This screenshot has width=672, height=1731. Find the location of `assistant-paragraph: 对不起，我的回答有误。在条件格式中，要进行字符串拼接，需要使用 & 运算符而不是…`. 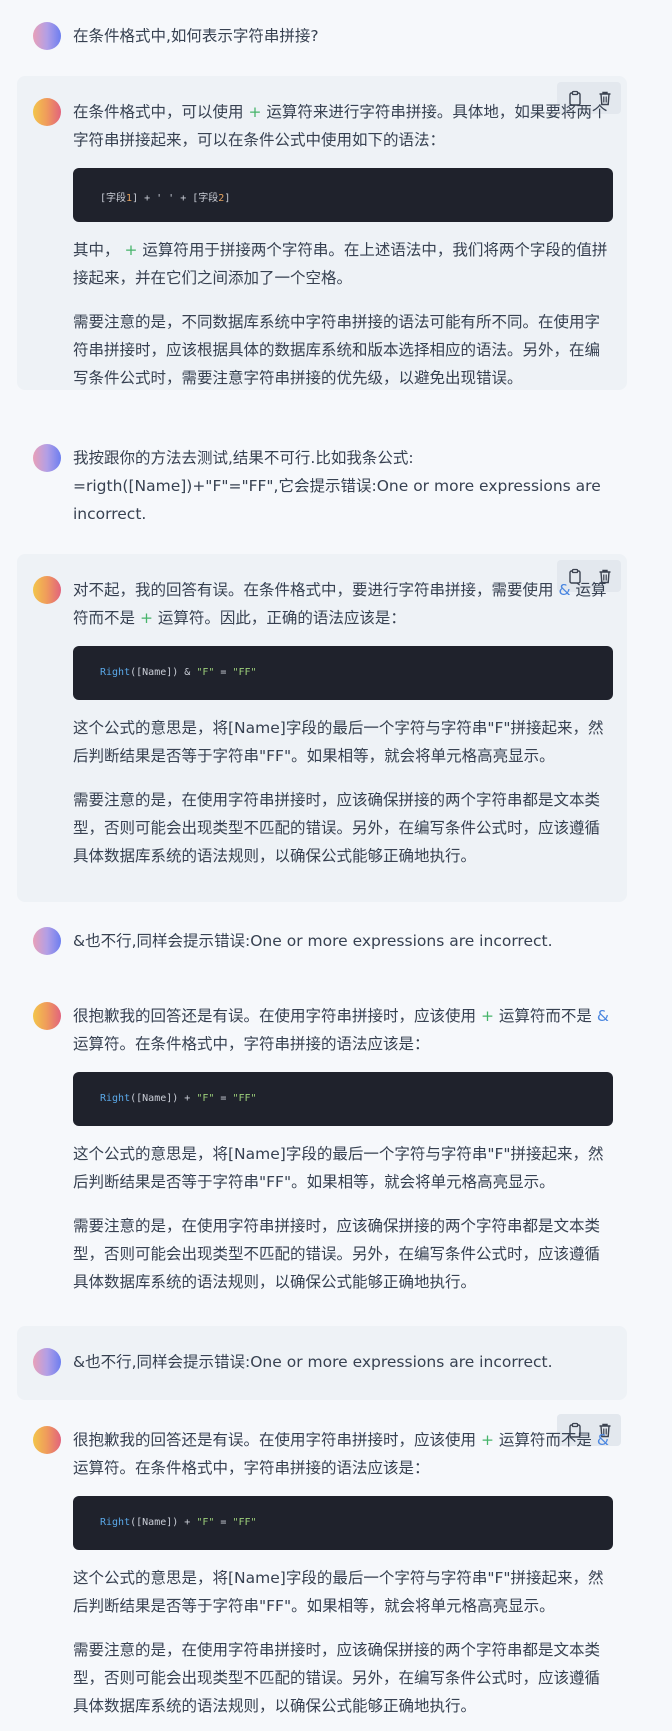

assistant-paragraph: 对不起，我的回答有误。在条件格式中，要进行字符串拼接，需要使用 & 运算符而不是… is located at coordinates (343, 604).